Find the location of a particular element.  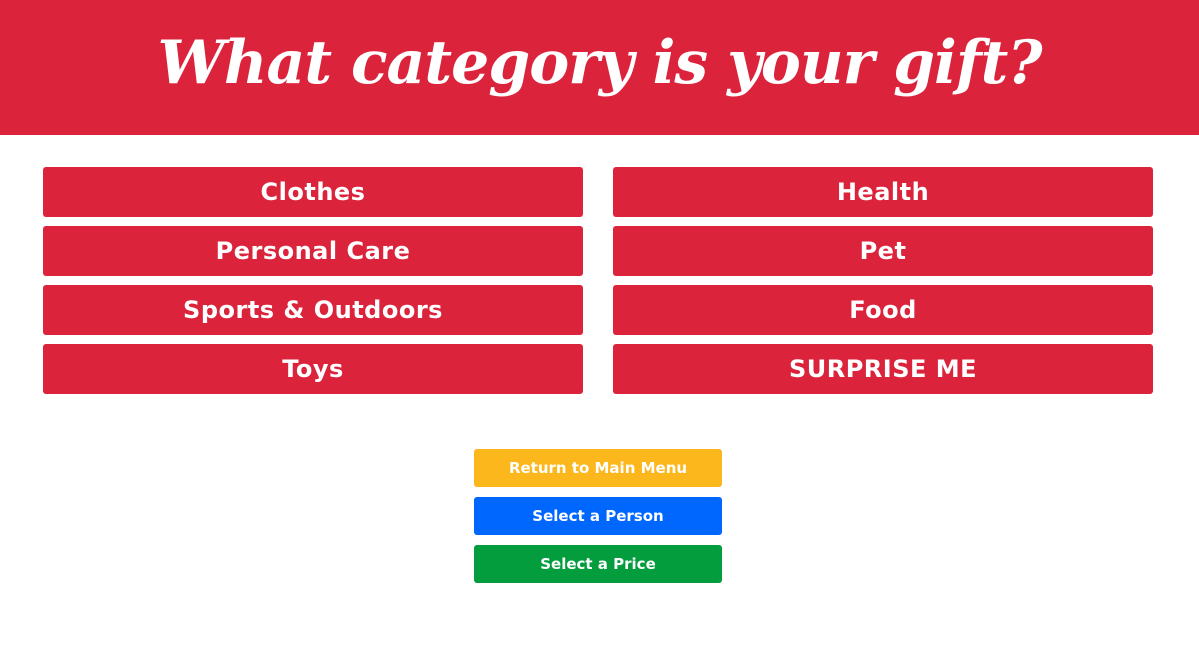

category-button-personal-care: Personal Care is located at coordinates (313, 251).